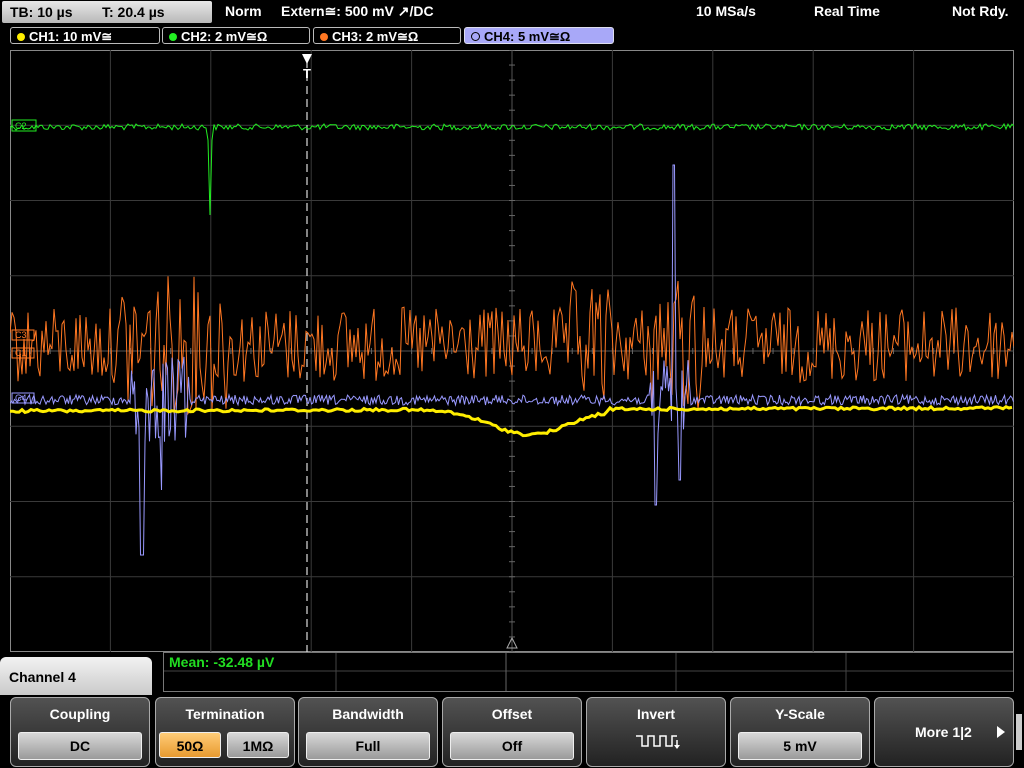 The image size is (1024, 768). What do you see at coordinates (71, 36) in the screenshot?
I see `ch1-label: CH1: 10 mV≅` at bounding box center [71, 36].